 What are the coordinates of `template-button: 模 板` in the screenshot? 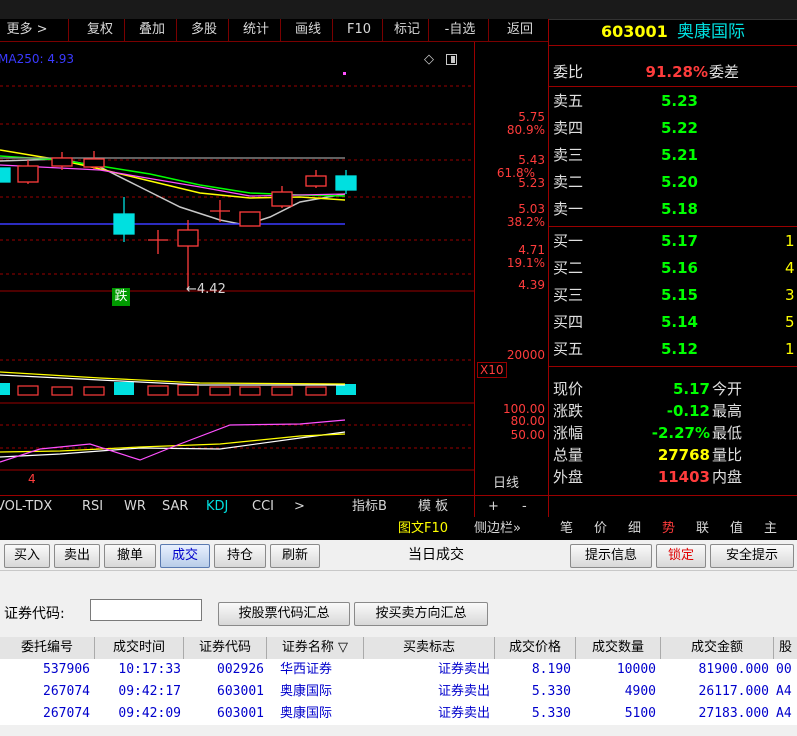 It's located at (433, 507).